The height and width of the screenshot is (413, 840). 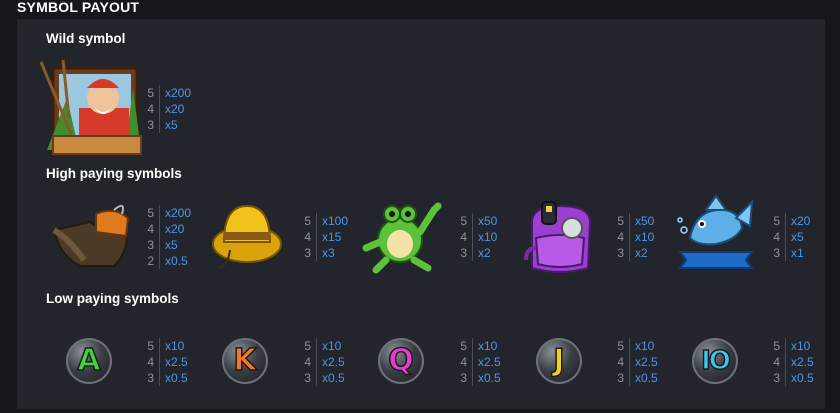 I want to click on letter-a-label: A, so click(x=89, y=360).